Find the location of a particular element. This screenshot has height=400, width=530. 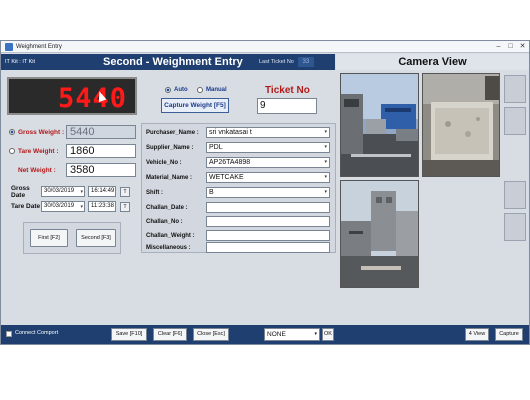

challan-weight-field is located at coordinates (268, 235).